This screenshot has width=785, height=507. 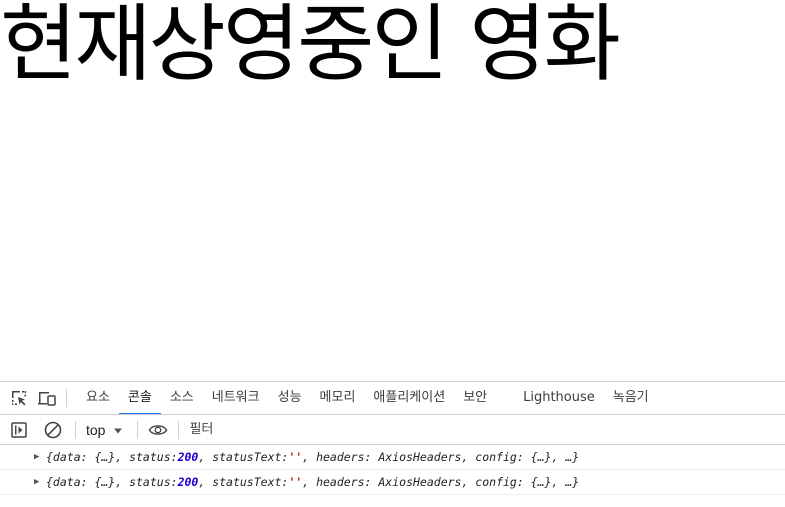 I want to click on tab-application: 애플리케이션, so click(x=409, y=398).